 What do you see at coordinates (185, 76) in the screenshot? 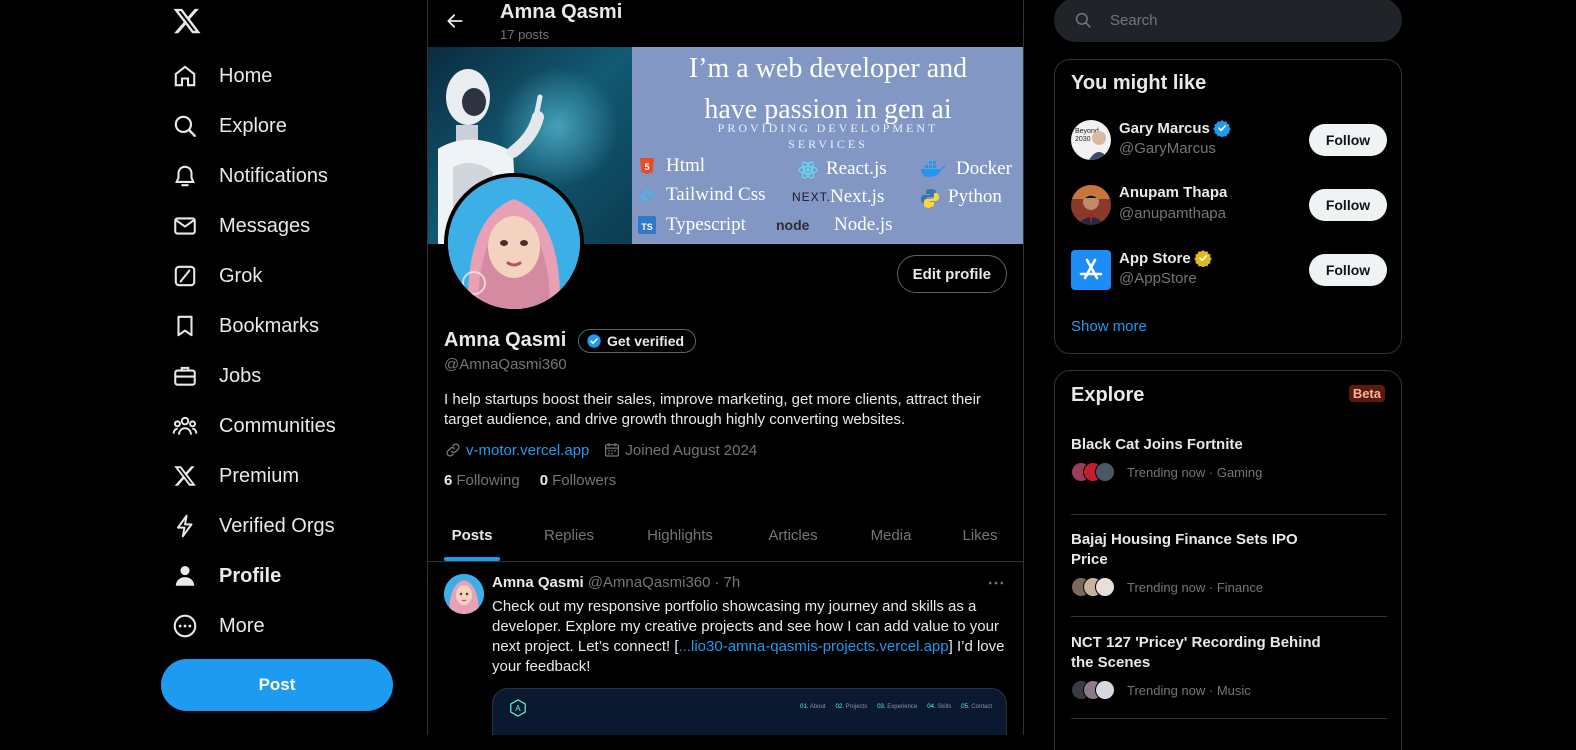
I see `home-icon` at bounding box center [185, 76].